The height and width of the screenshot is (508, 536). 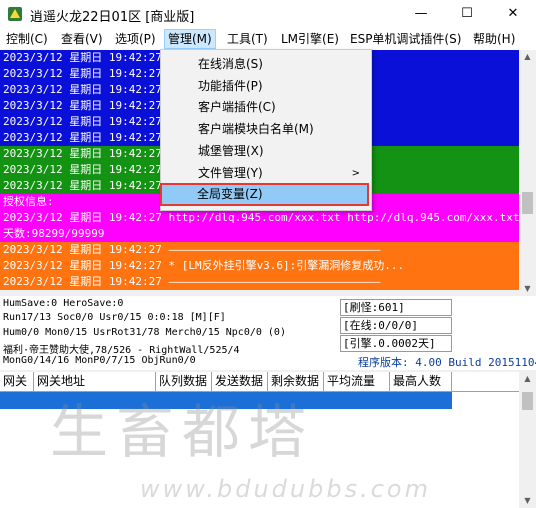 What do you see at coordinates (230, 194) in the screenshot?
I see `menu-item-label: 全局变量(Z)` at bounding box center [230, 194].